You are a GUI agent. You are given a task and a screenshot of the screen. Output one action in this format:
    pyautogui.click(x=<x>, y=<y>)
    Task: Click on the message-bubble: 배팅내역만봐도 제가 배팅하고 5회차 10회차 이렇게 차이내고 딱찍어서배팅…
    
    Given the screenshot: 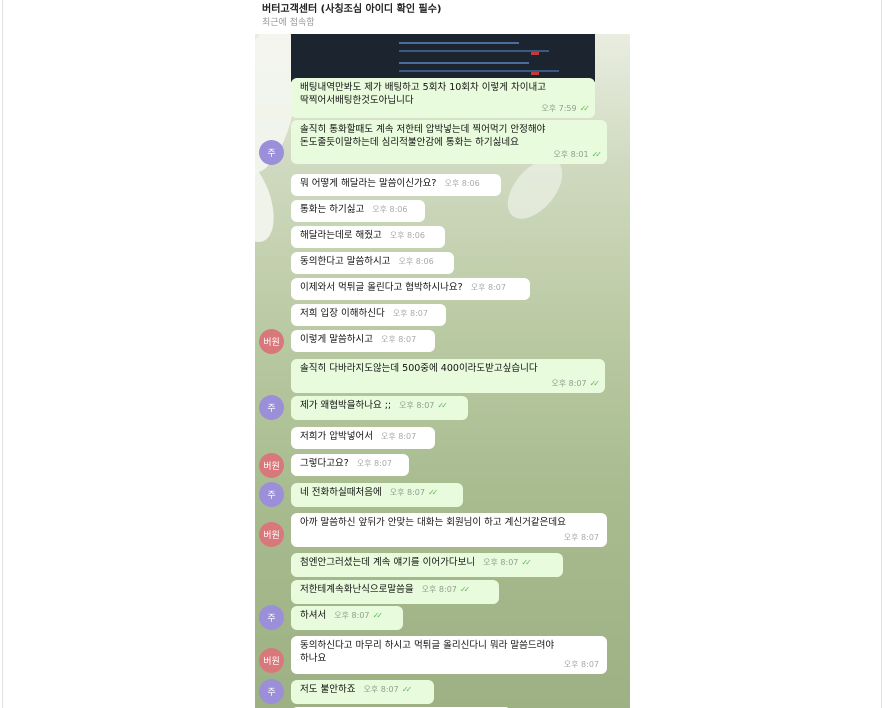 What is the action you would take?
    pyautogui.click(x=443, y=98)
    